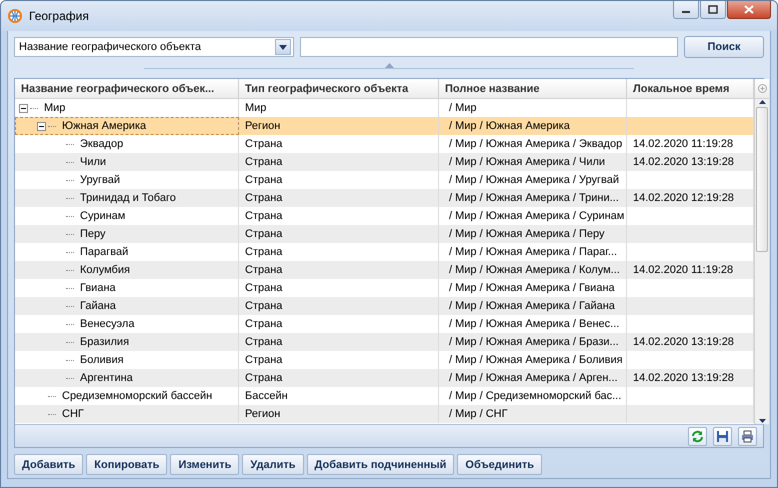 Image resolution: width=778 pixels, height=488 pixels. Describe the element at coordinates (127, 198) in the screenshot. I see `tree-cell: Тринидад и Тобаго` at that location.